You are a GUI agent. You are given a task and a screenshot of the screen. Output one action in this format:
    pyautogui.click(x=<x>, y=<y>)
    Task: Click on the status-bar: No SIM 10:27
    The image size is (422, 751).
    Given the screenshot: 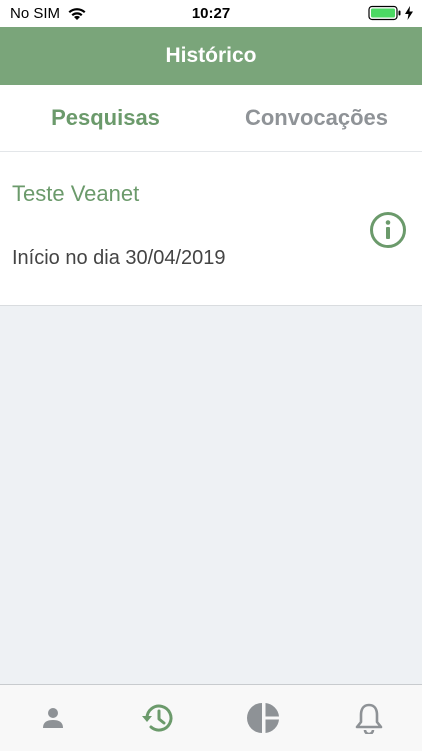 What is the action you would take?
    pyautogui.click(x=211, y=13)
    